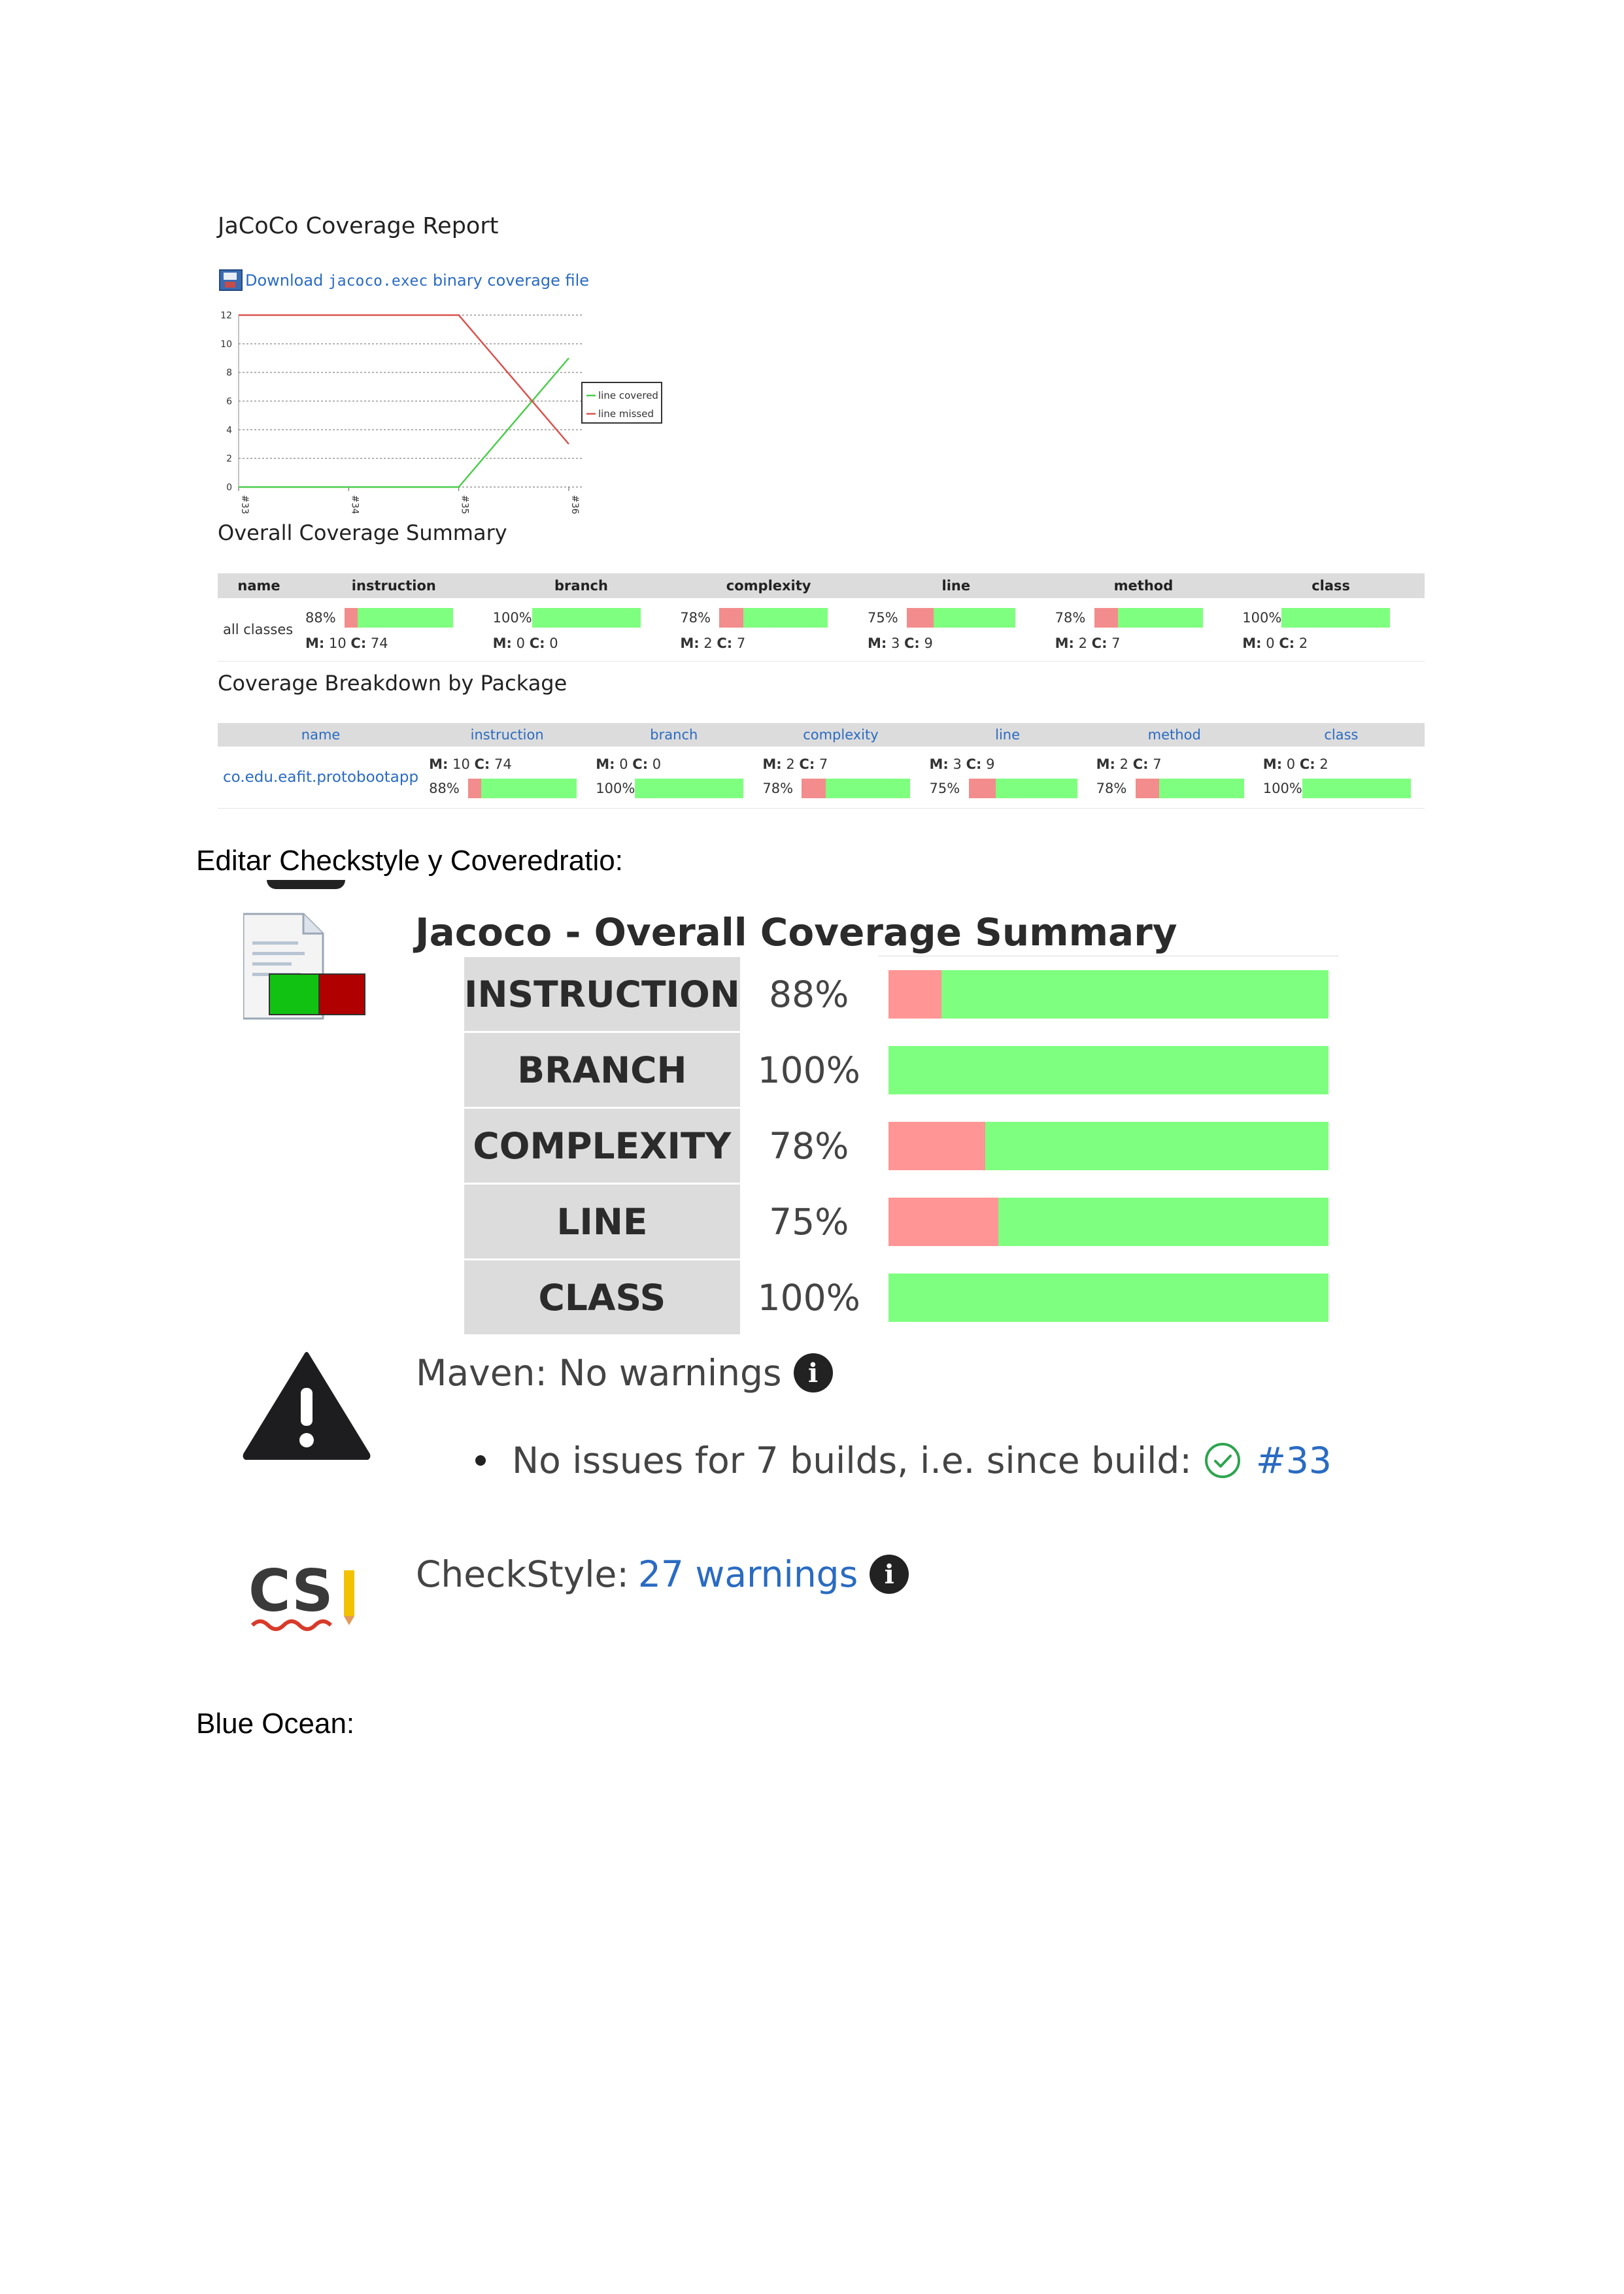 This screenshot has width=1624, height=2294. Describe the element at coordinates (245, 505) in the screenshot. I see `x-tick-label: #33` at that location.